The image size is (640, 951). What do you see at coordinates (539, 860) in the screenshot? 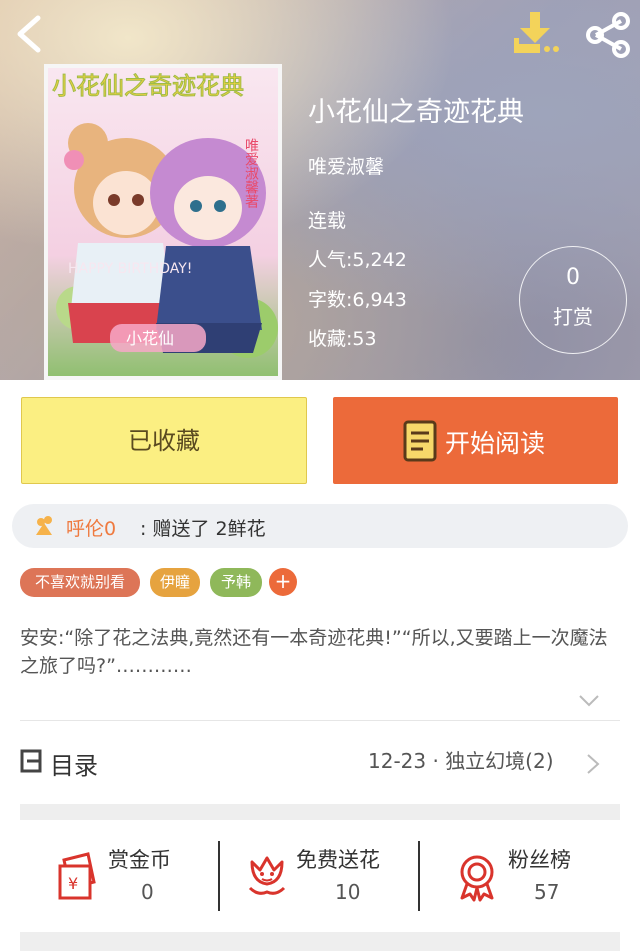
I see `stat-name: 粉丝榜` at bounding box center [539, 860].